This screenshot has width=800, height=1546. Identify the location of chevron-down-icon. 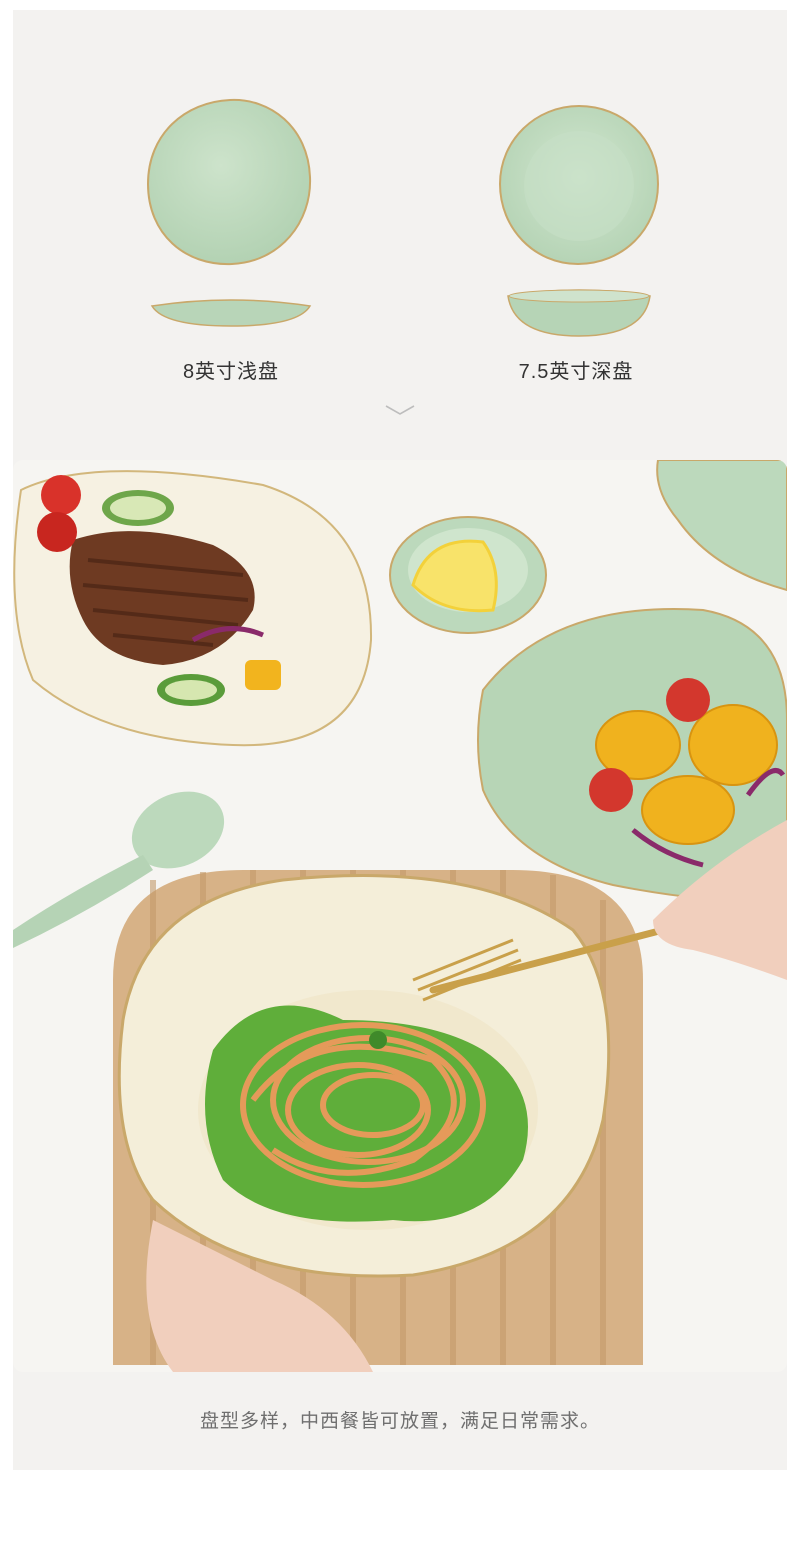
(400, 410).